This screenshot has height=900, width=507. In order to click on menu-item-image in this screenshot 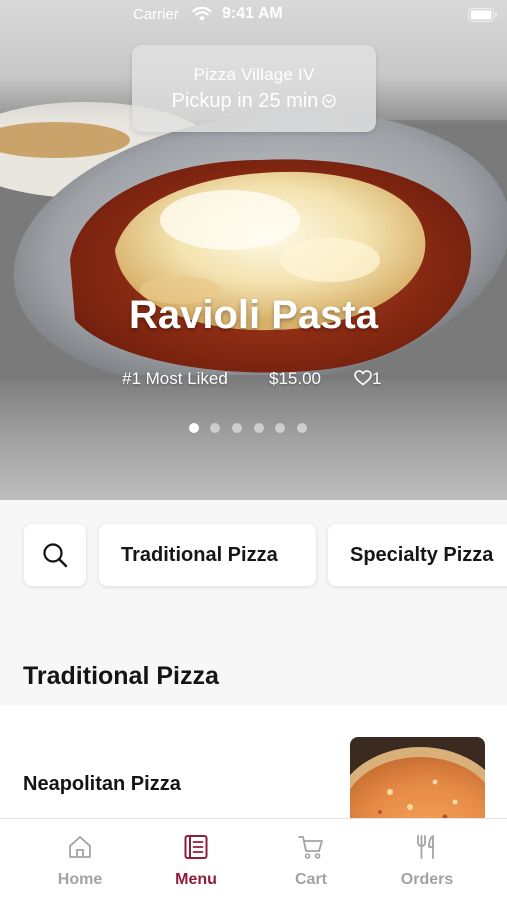, I will do `click(417, 782)`.